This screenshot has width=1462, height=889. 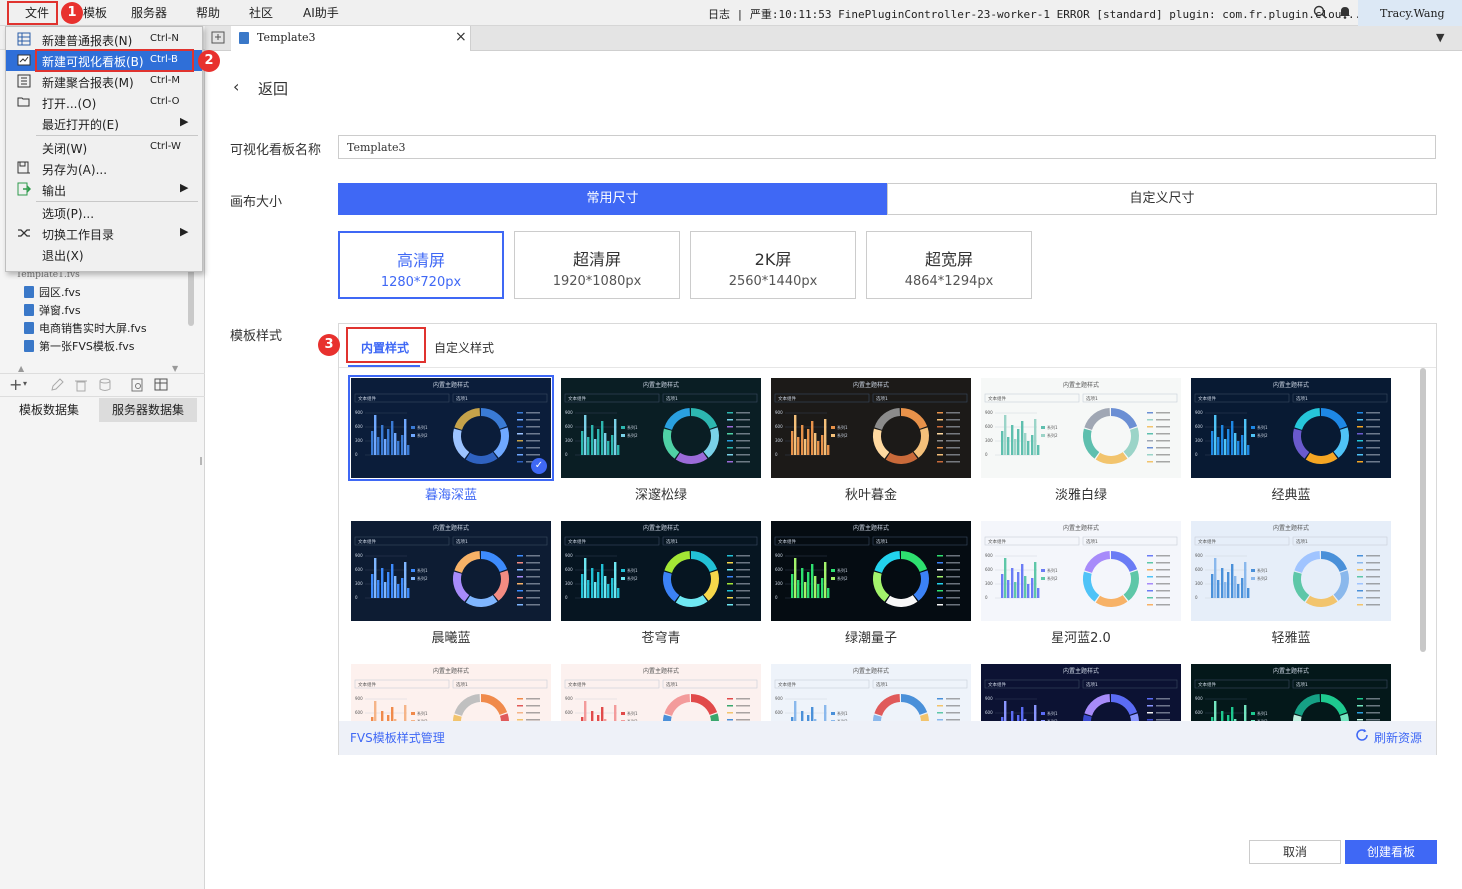 I want to click on create-dashboard-button: 创建看板, so click(x=1391, y=852).